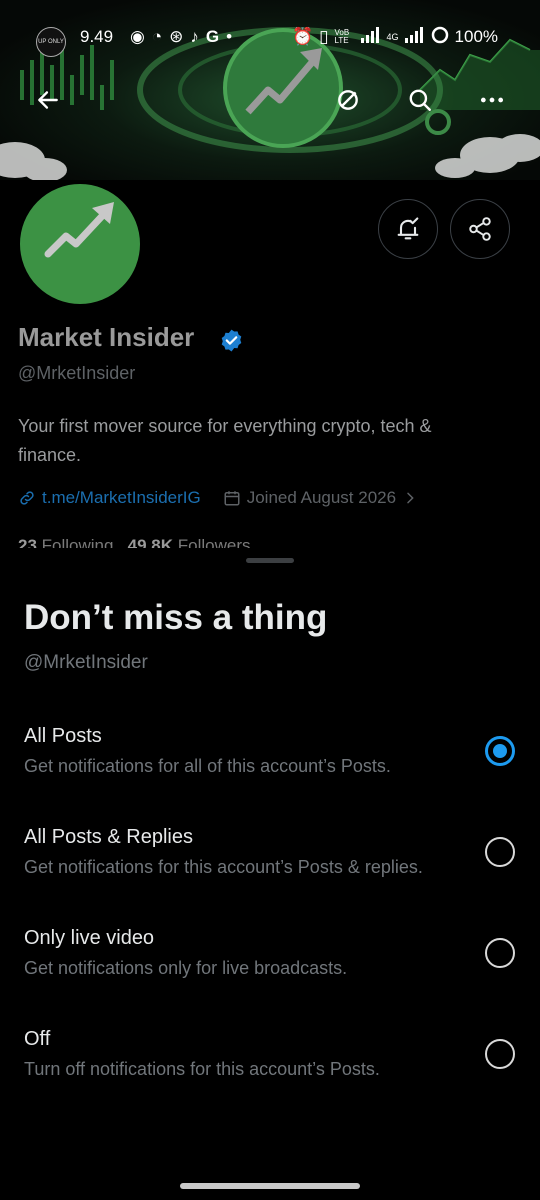 The width and height of the screenshot is (540, 1200). I want to click on alarm-icon: ⏰, so click(303, 36).